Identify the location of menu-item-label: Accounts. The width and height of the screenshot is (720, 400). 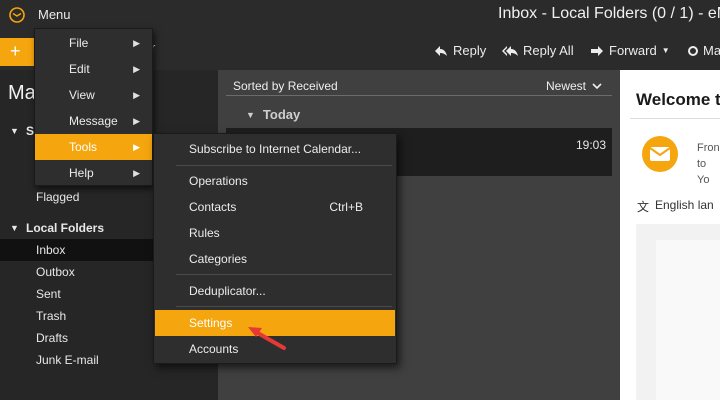
(214, 349).